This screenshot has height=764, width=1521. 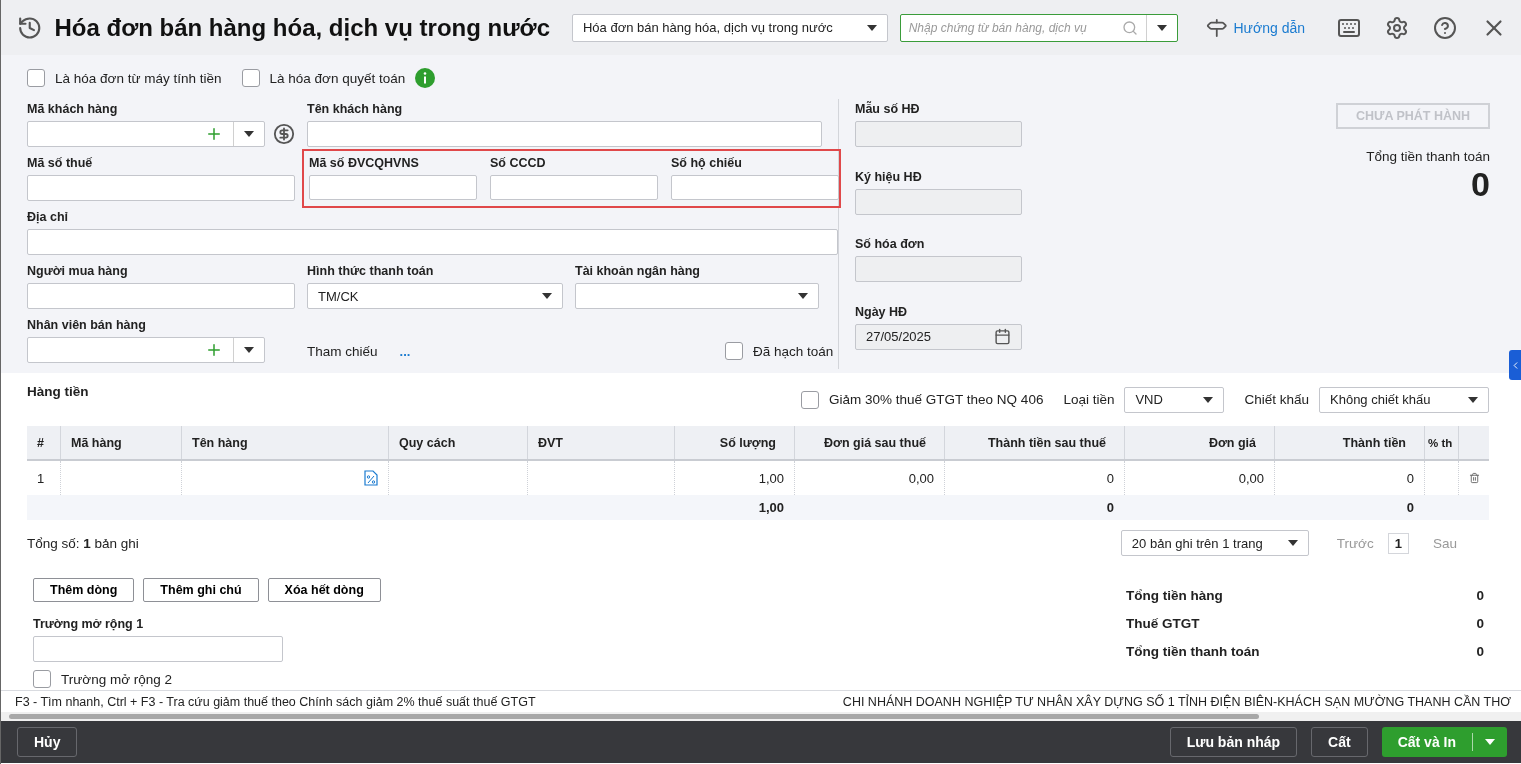 What do you see at coordinates (1233, 742) in the screenshot?
I see `footer-button: Lưu bản nháp` at bounding box center [1233, 742].